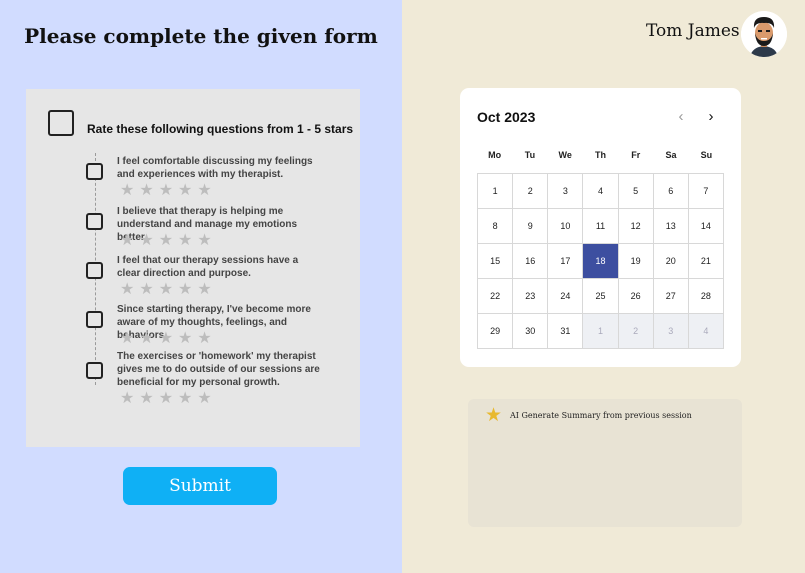 This screenshot has width=805, height=573. What do you see at coordinates (681, 117) in the screenshot?
I see `chevron-left-icon: ‹` at bounding box center [681, 117].